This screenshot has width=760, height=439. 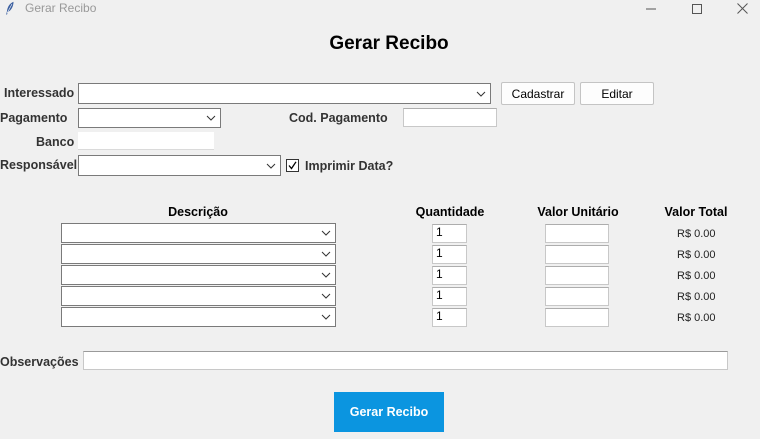 I want to click on minimize-icon, so click(x=651, y=8).